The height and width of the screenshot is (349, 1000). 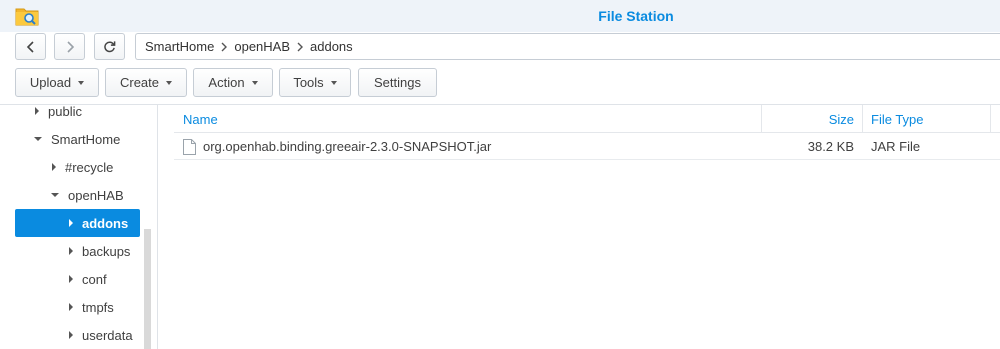 What do you see at coordinates (147, 289) in the screenshot?
I see `tree-scrollbar` at bounding box center [147, 289].